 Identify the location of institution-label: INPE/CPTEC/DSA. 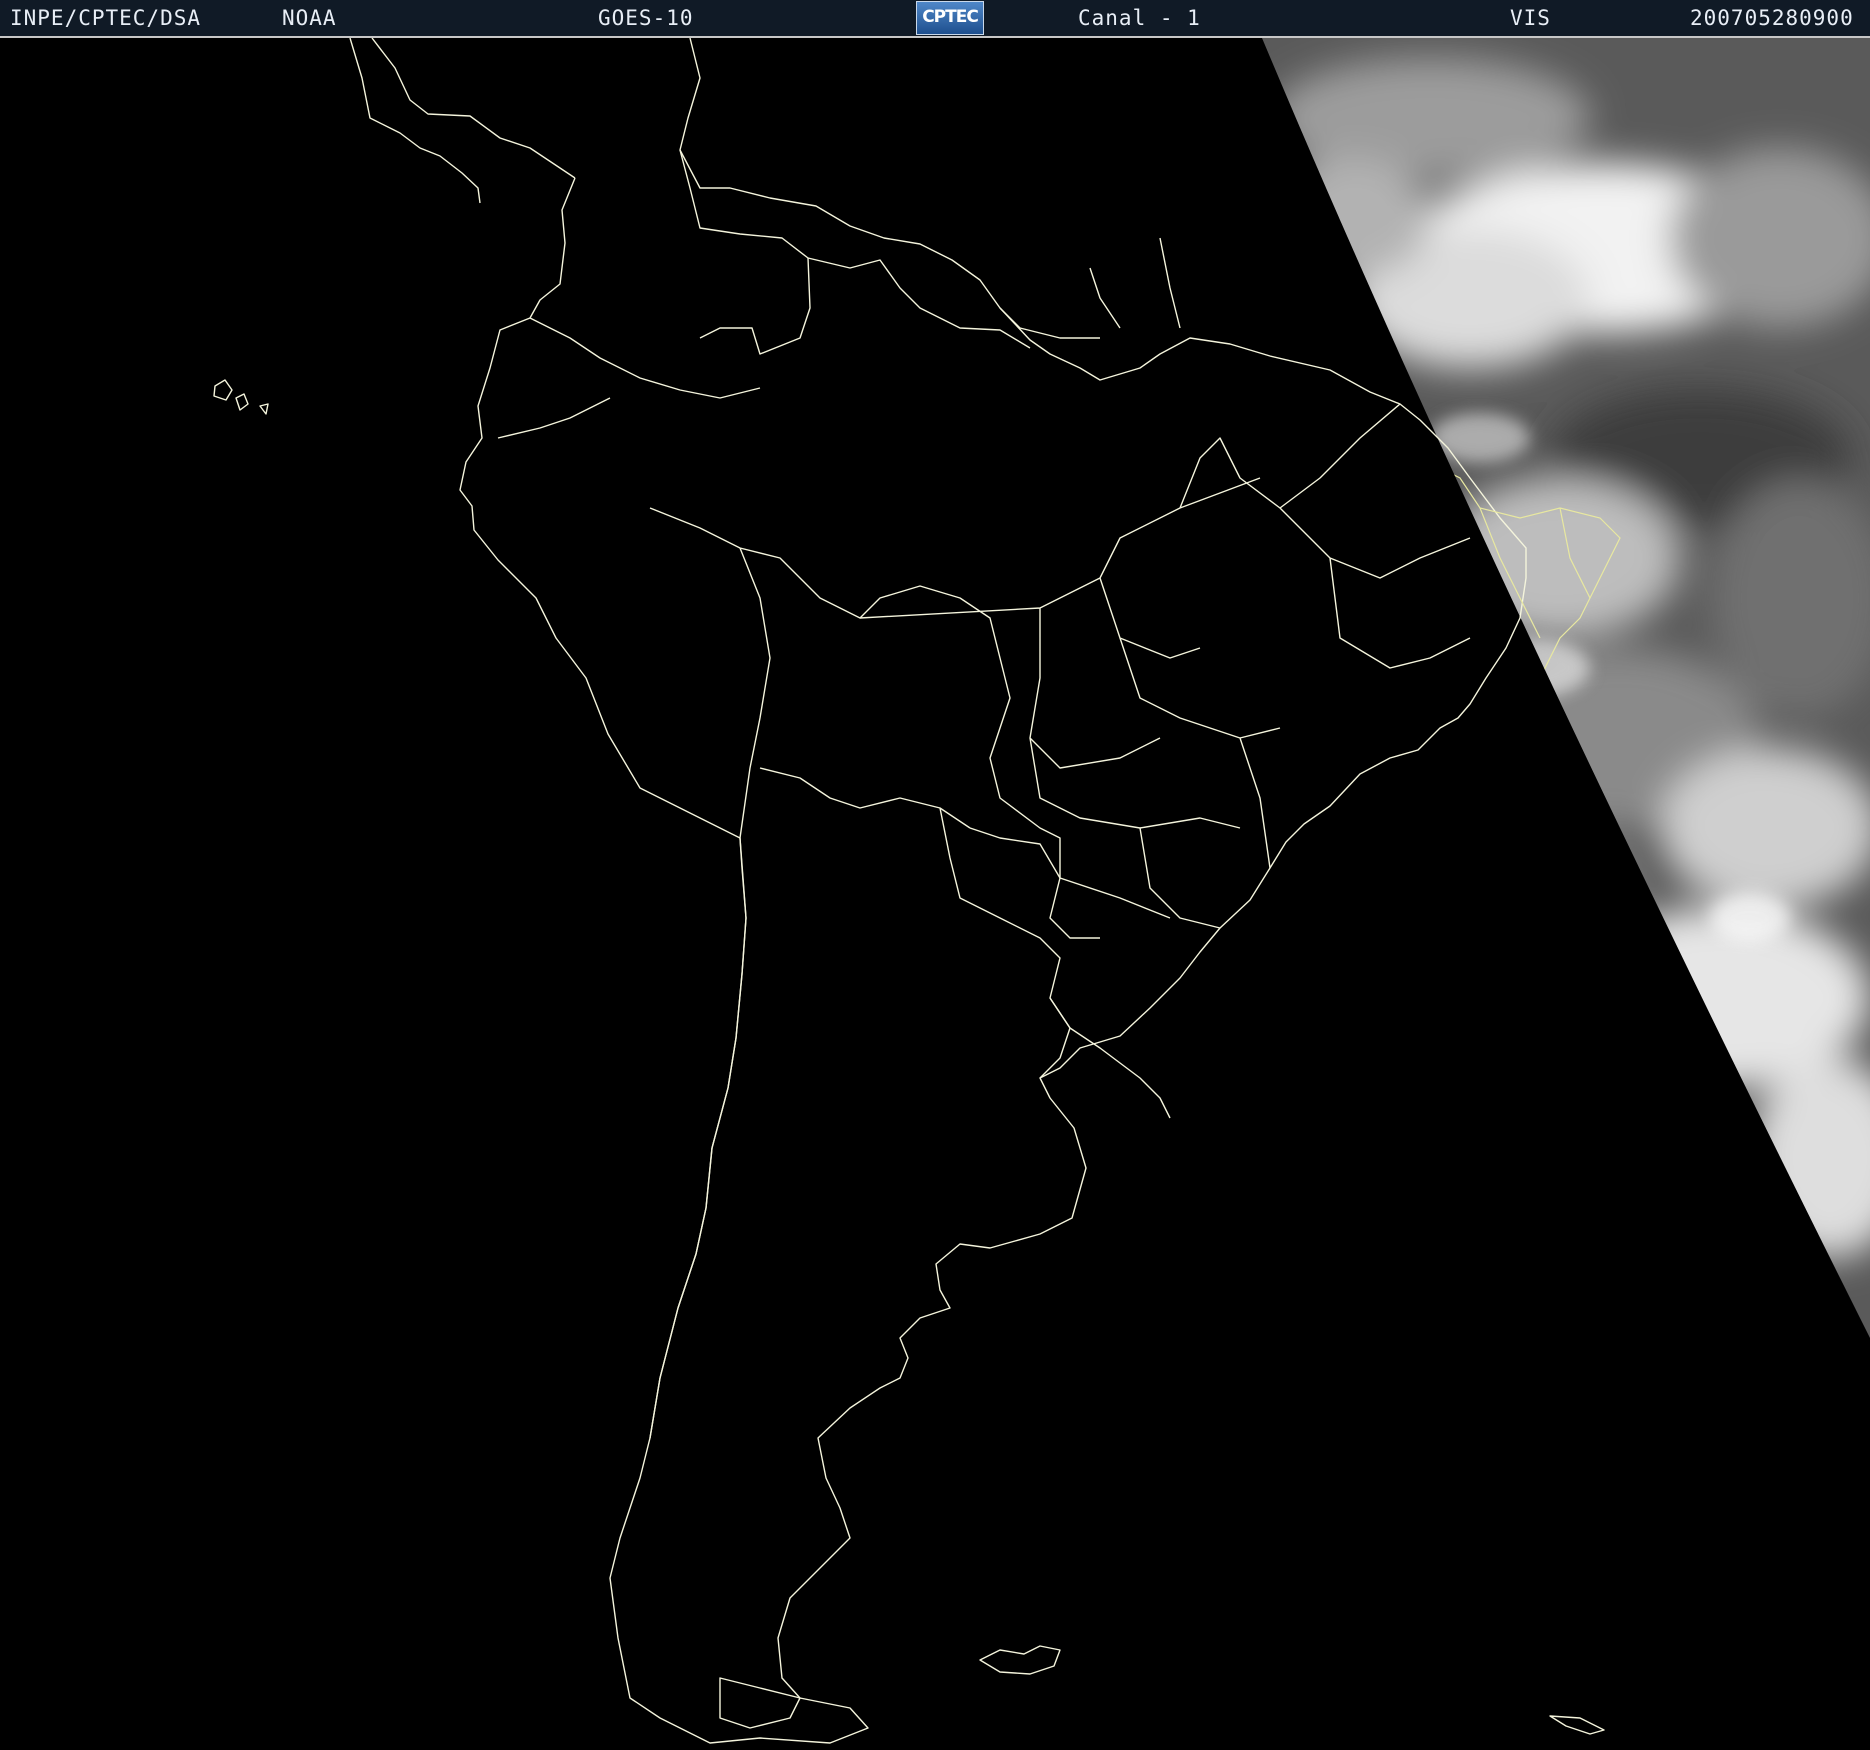
(106, 18).